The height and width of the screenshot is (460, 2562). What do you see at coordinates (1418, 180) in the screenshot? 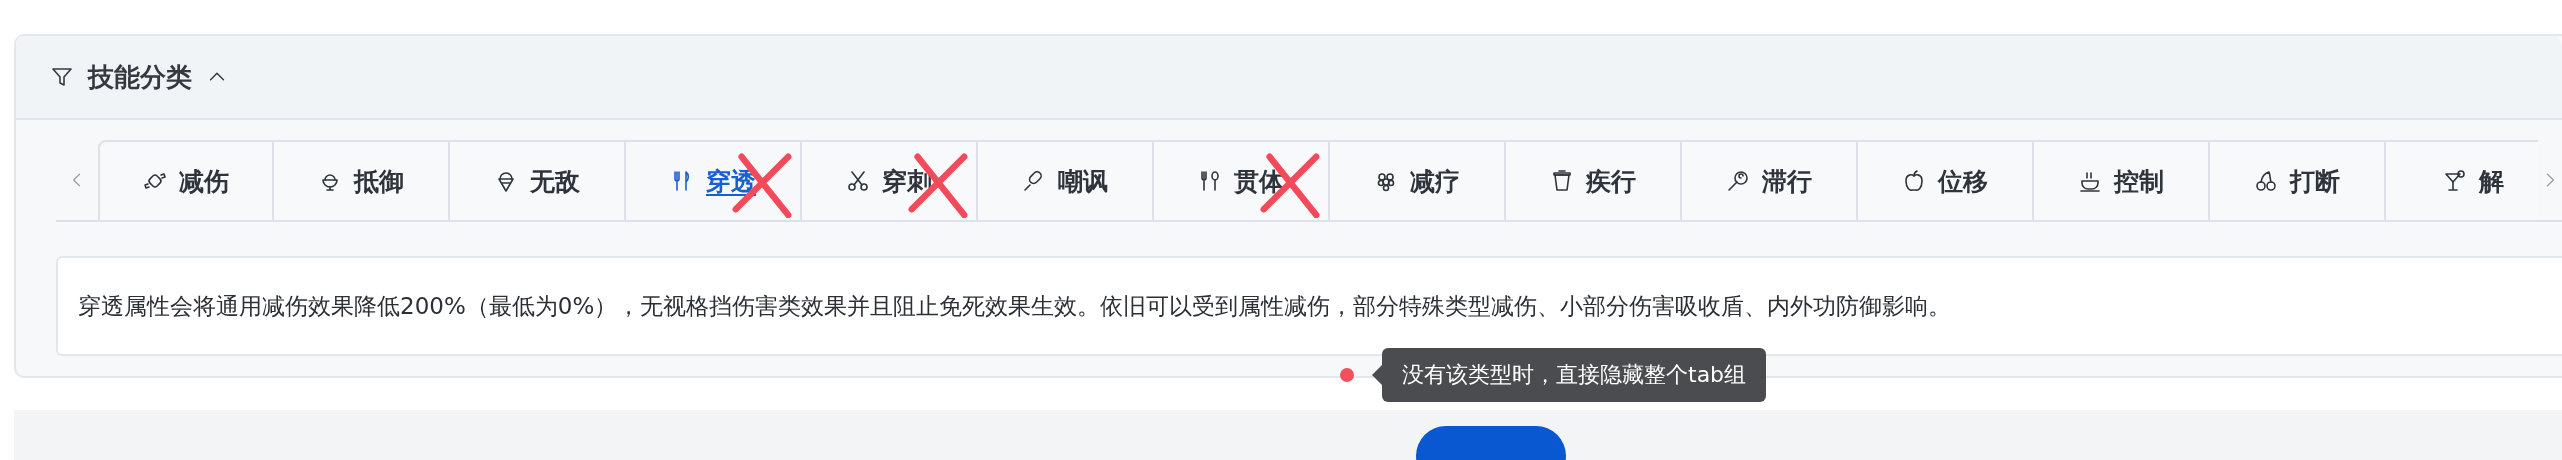
I see `tab: 减疗` at bounding box center [1418, 180].